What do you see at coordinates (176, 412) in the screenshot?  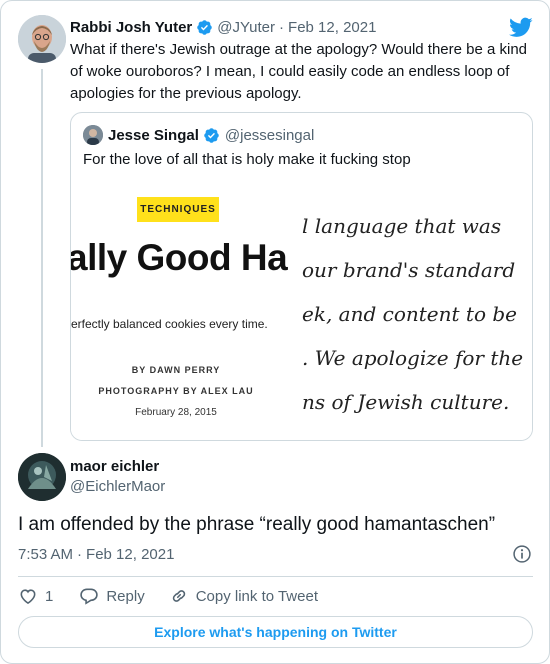 I see `article-date: February 28, 2015` at bounding box center [176, 412].